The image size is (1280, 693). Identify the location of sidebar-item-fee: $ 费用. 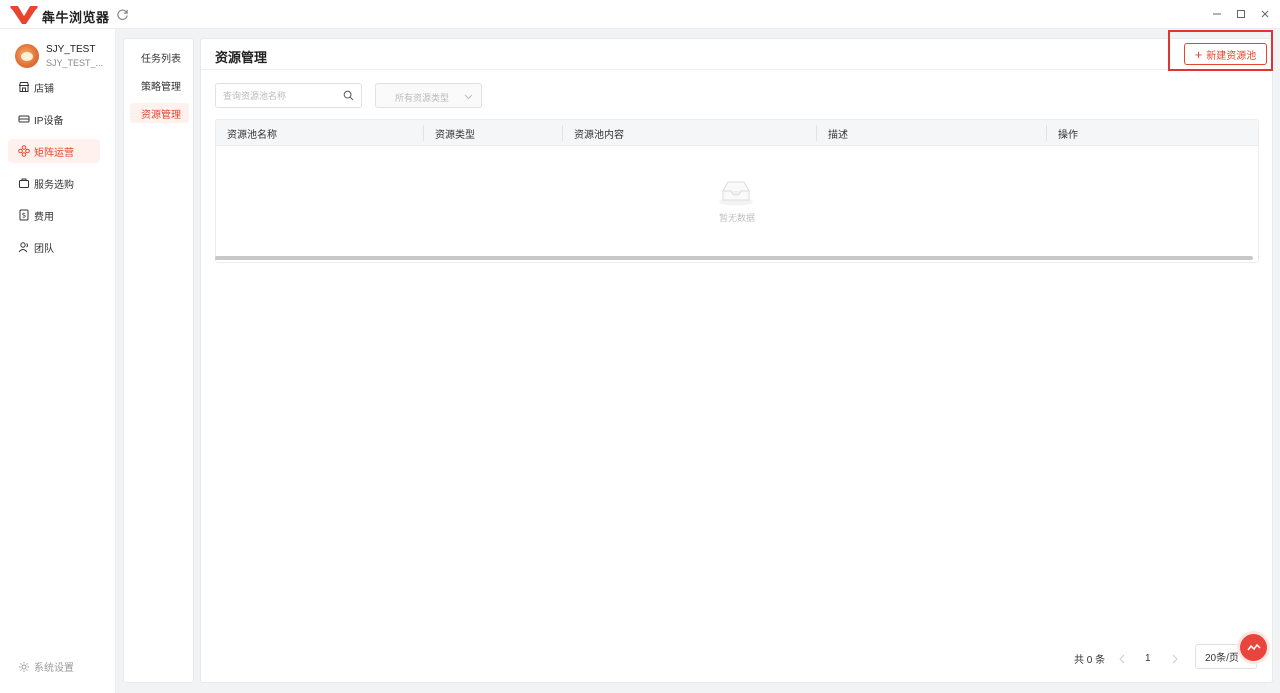
(54, 215).